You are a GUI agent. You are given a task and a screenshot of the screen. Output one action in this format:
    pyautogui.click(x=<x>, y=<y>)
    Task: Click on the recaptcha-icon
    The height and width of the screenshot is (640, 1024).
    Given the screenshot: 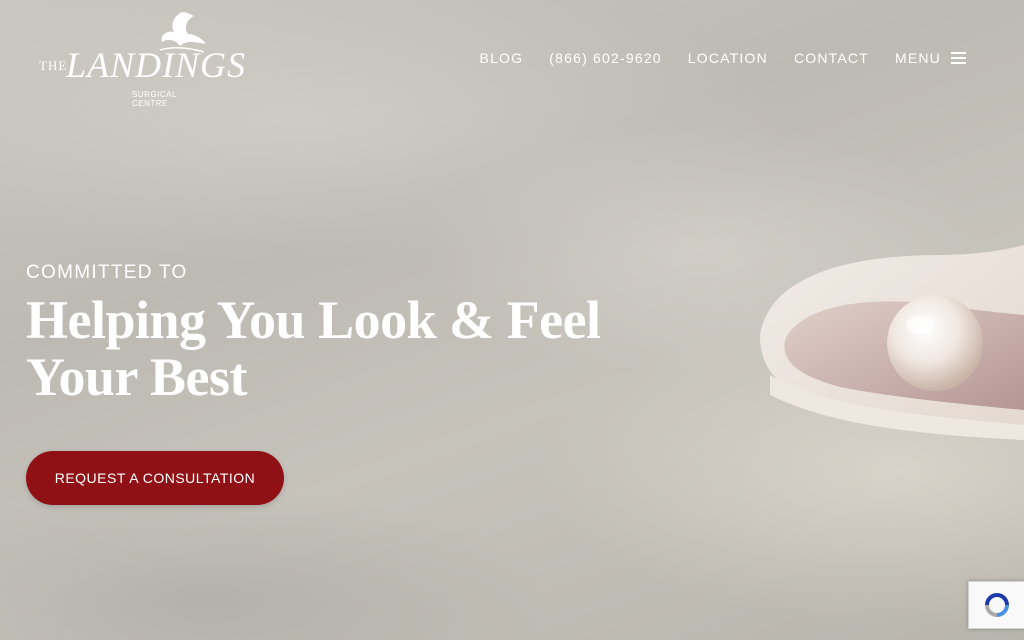 What is the action you would take?
    pyautogui.click(x=996, y=605)
    